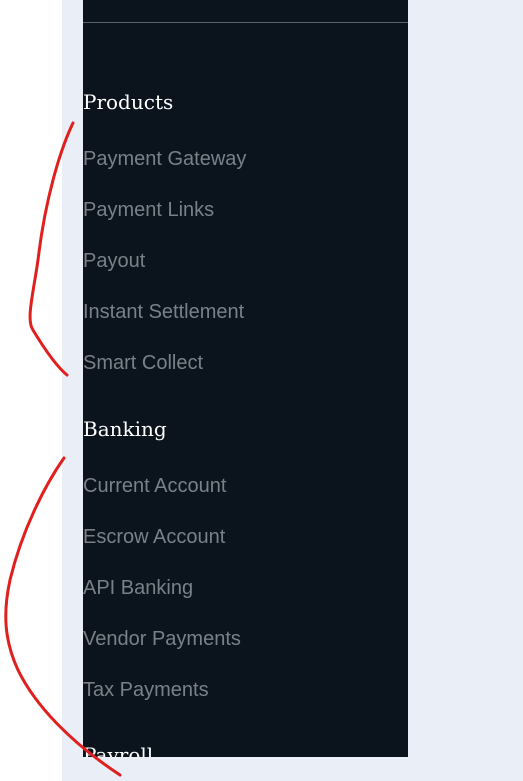 The height and width of the screenshot is (781, 523). Describe the element at coordinates (114, 261) in the screenshot. I see `nav-link-payout: Payout` at that location.